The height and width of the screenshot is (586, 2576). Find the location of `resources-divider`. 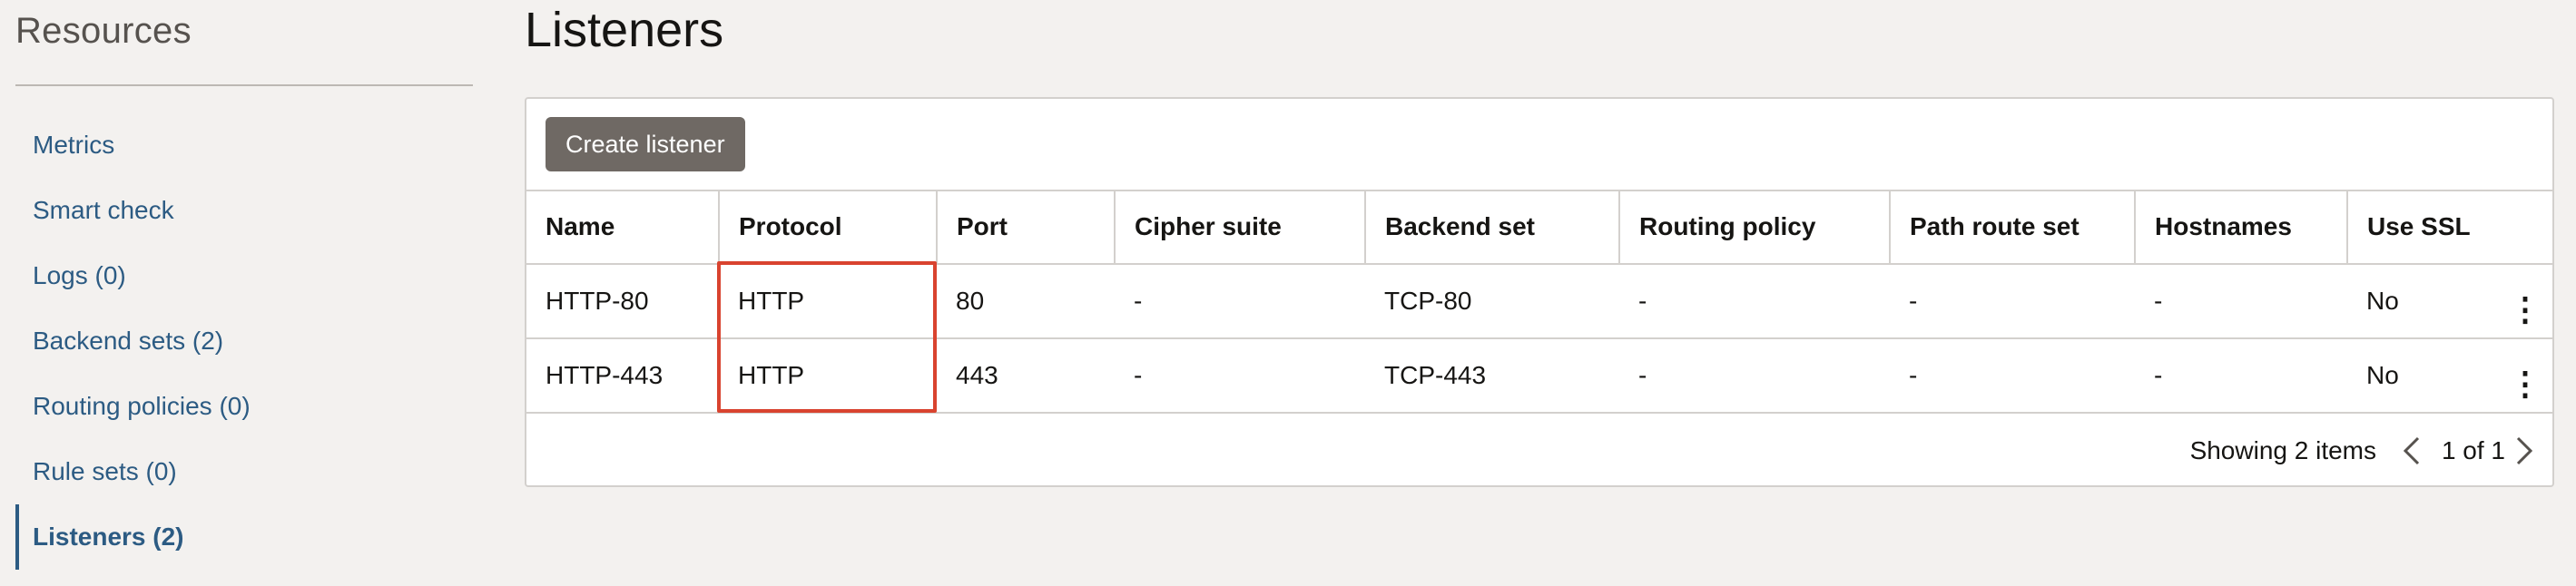

resources-divider is located at coordinates (244, 85).